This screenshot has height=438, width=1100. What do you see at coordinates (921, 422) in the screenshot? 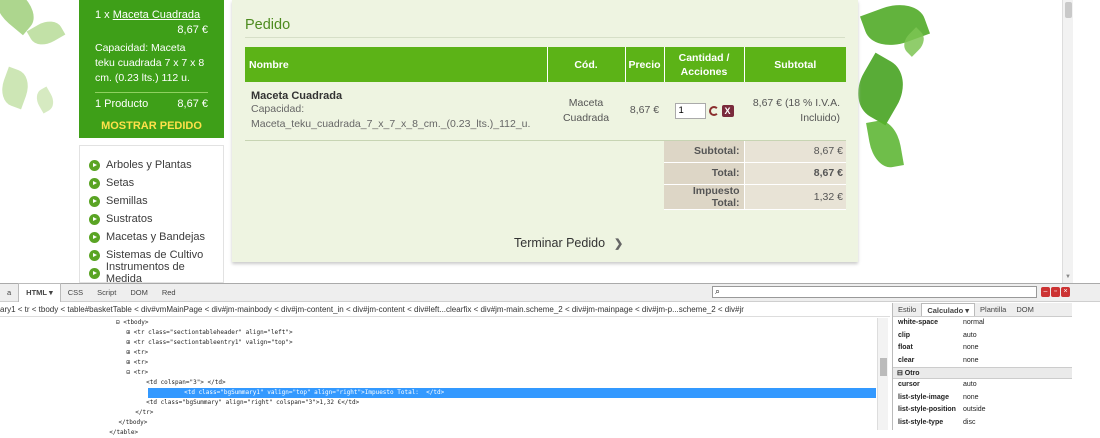
I see `css-prop-name: list-style-type` at bounding box center [921, 422].